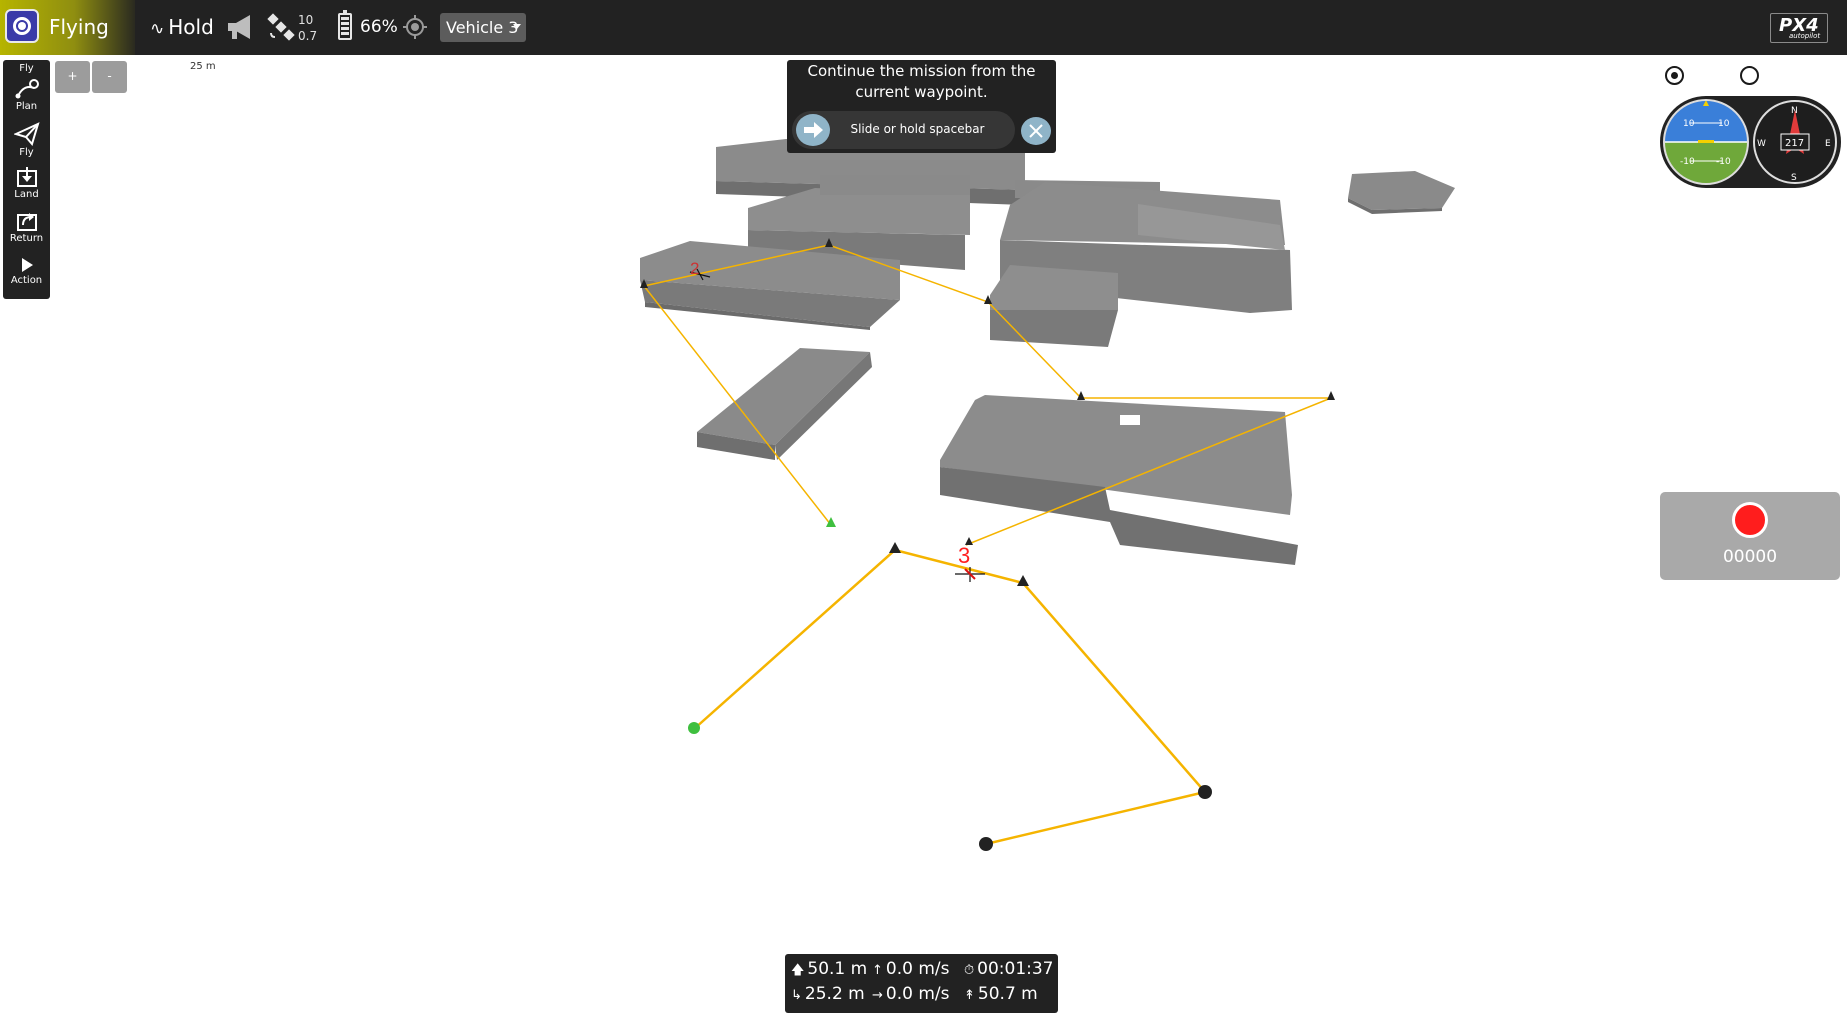  I want to click on heading-value: 217, so click(1794, 143).